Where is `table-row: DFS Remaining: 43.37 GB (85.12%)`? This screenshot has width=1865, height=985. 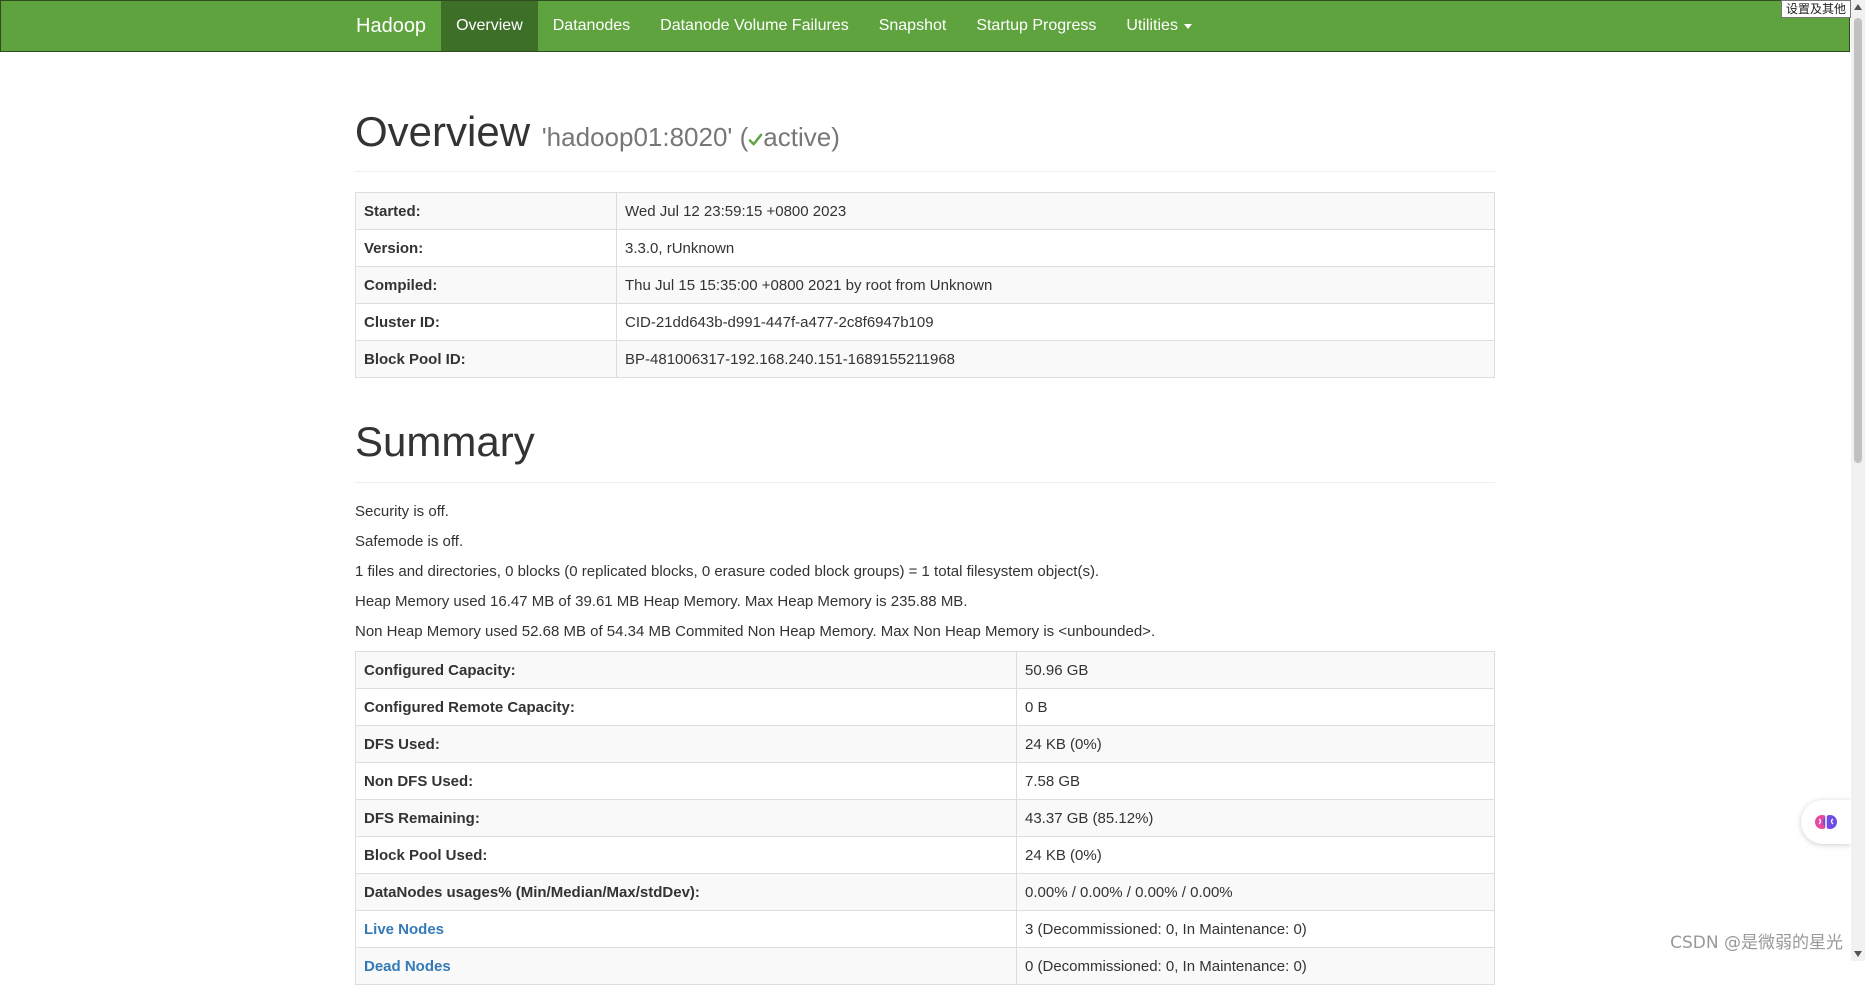
table-row: DFS Remaining: 43.37 GB (85.12%) is located at coordinates (925, 818).